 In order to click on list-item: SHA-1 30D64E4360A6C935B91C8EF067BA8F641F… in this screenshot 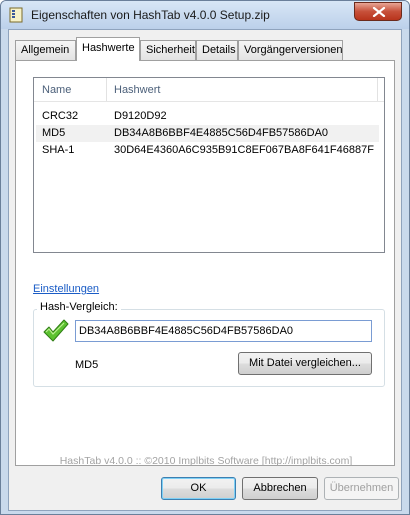, I will do `click(207, 150)`.